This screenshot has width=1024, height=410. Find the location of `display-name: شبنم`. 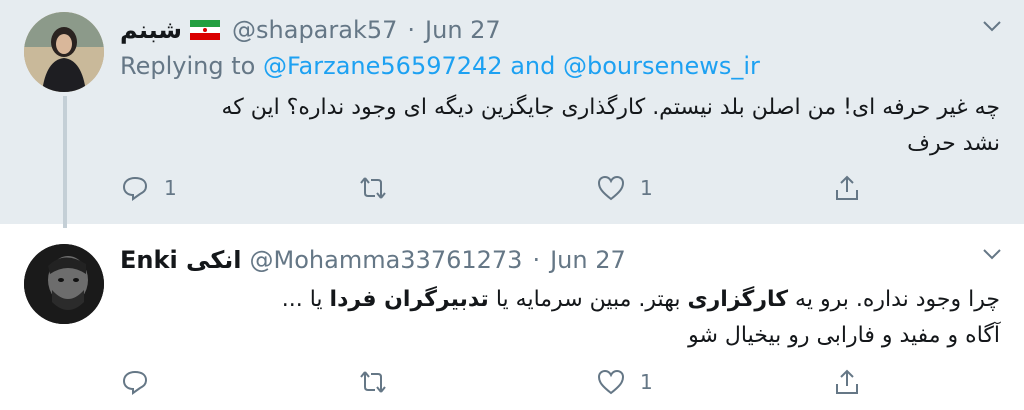

display-name: شبنم is located at coordinates (151, 30).